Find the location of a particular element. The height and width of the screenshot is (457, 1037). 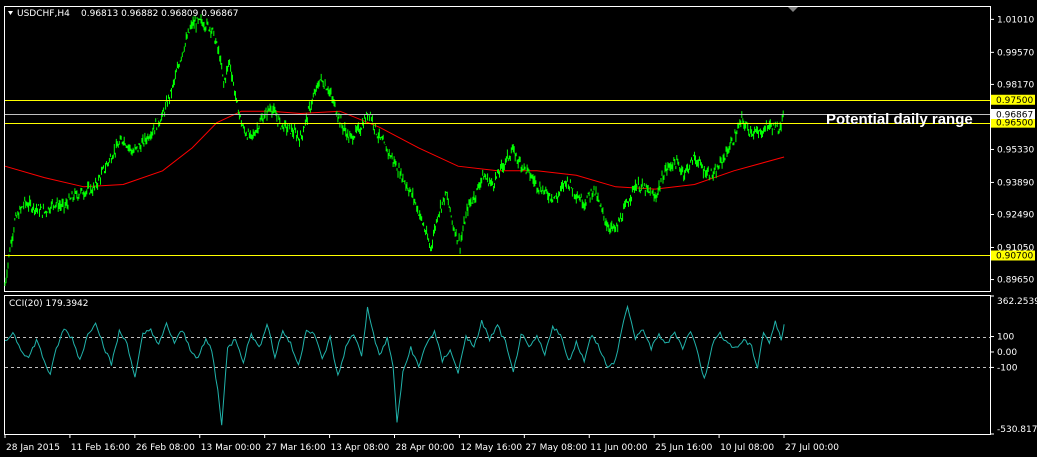

potential-daily-range-annotation: Potential daily range is located at coordinates (899, 119).